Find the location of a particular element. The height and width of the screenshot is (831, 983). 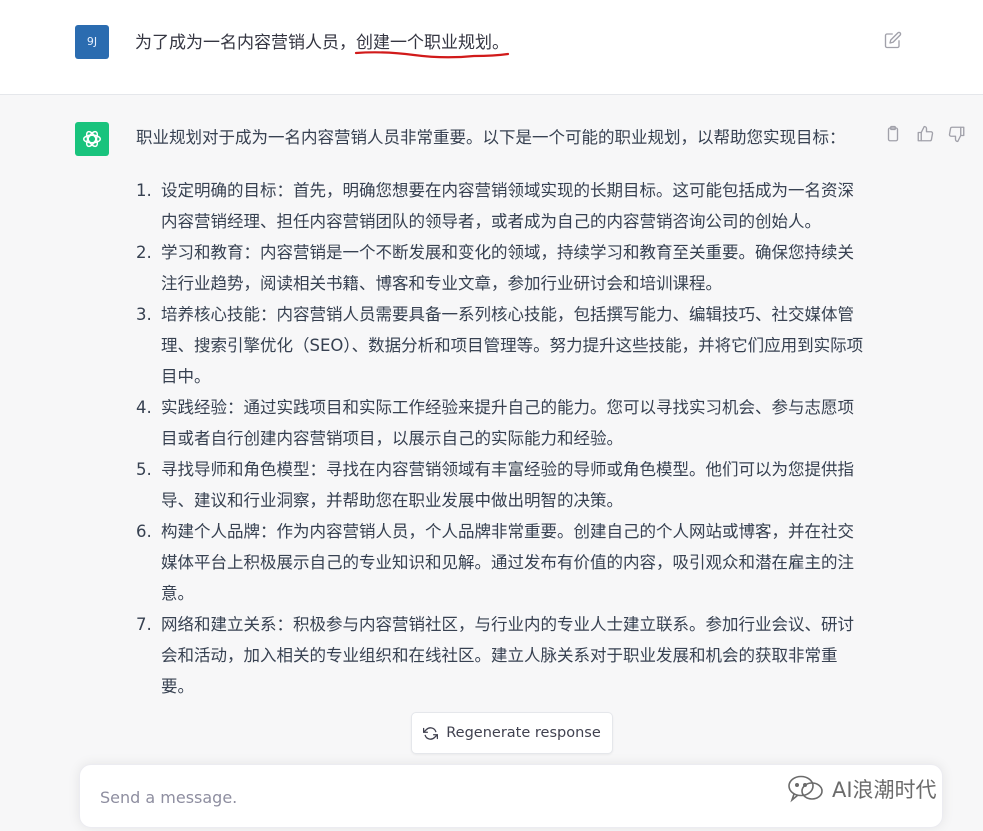

regenerate-response-button: Regenerate response is located at coordinates (512, 733).